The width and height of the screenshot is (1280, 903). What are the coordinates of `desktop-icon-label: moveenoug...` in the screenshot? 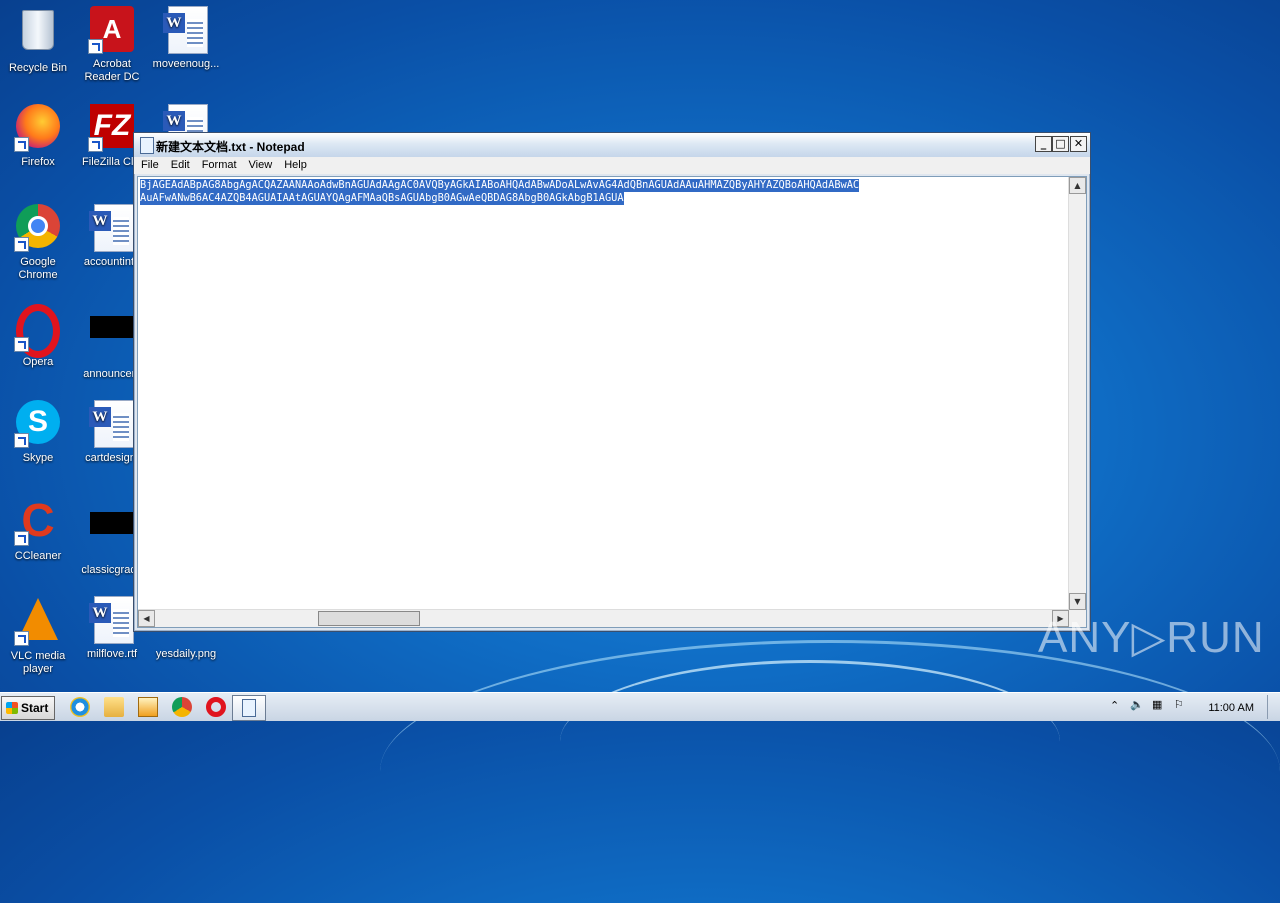 It's located at (186, 64).